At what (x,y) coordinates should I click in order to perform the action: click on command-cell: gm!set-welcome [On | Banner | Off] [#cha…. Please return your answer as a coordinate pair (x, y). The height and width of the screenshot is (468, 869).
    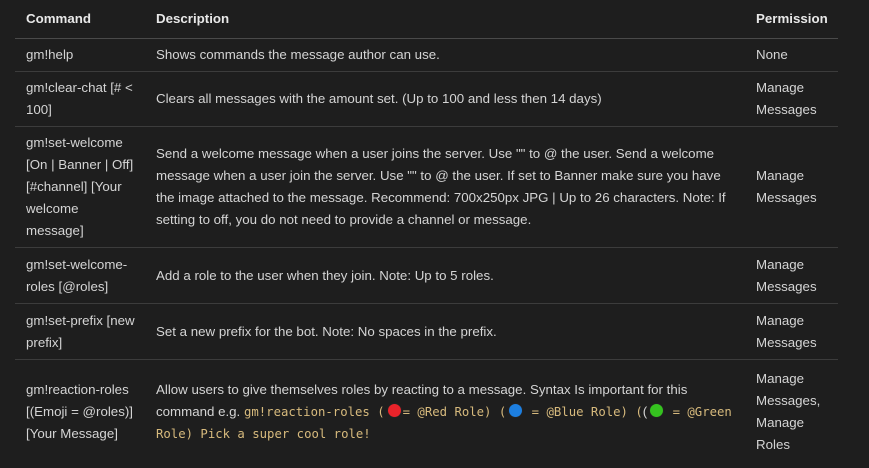
    Looking at the image, I should click on (80, 186).